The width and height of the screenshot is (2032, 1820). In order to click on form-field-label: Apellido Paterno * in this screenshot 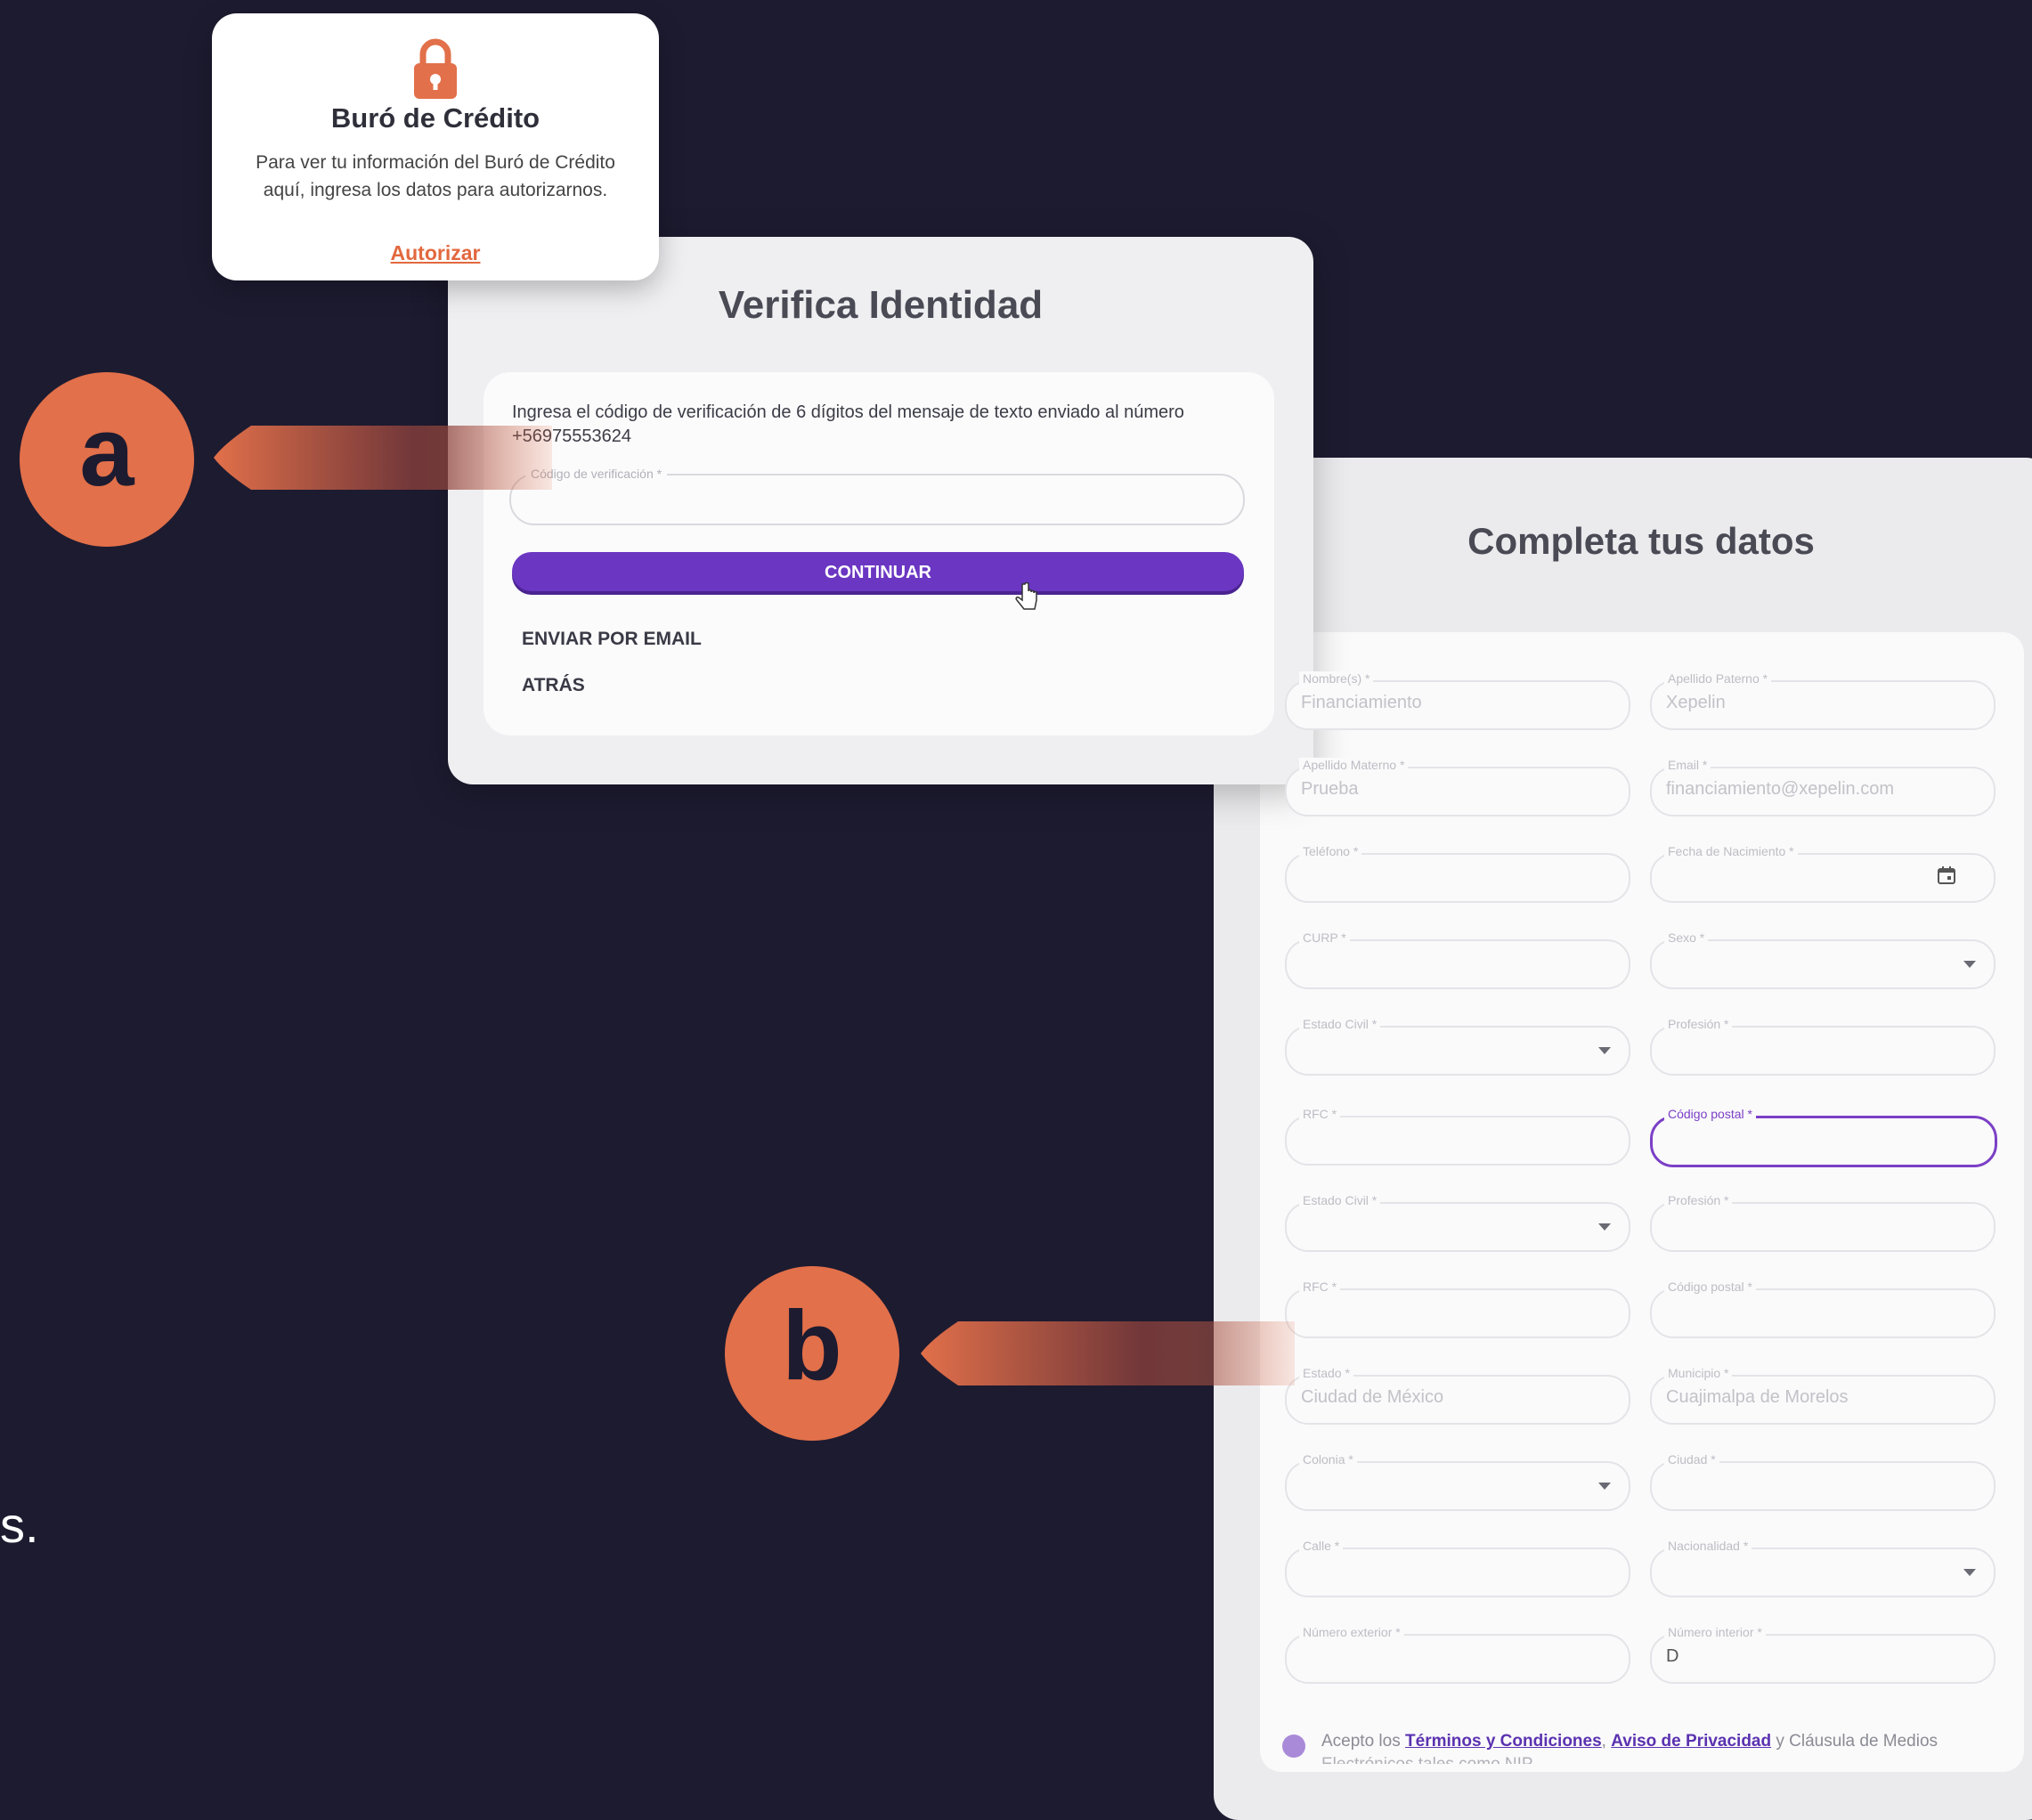, I will do `click(1718, 678)`.